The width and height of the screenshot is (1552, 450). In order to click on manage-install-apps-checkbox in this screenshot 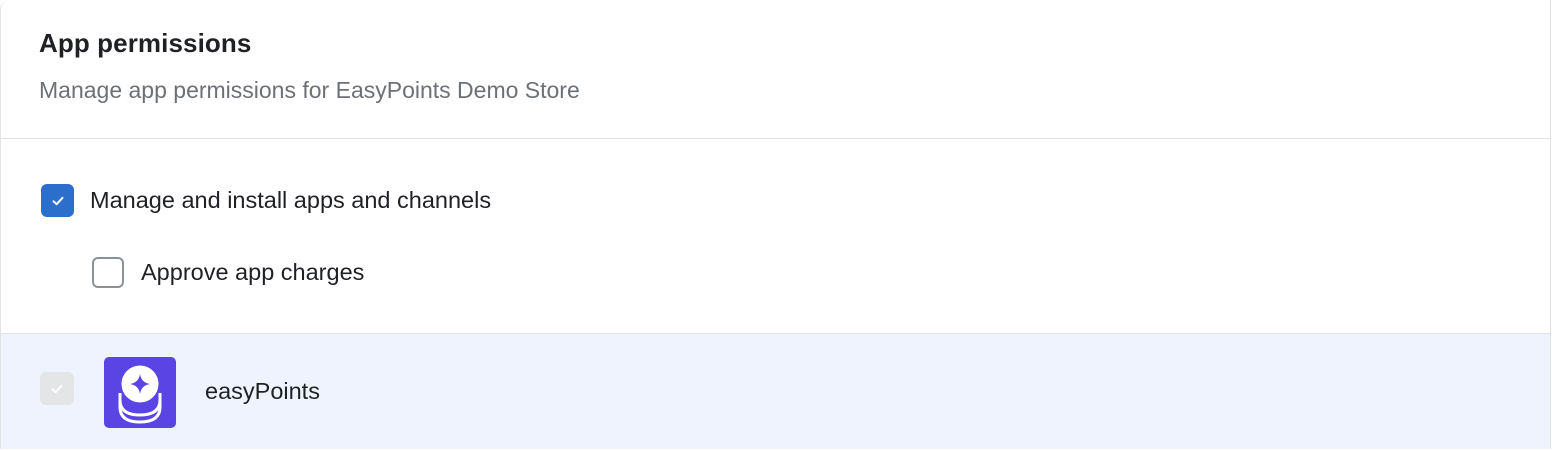, I will do `click(57, 200)`.